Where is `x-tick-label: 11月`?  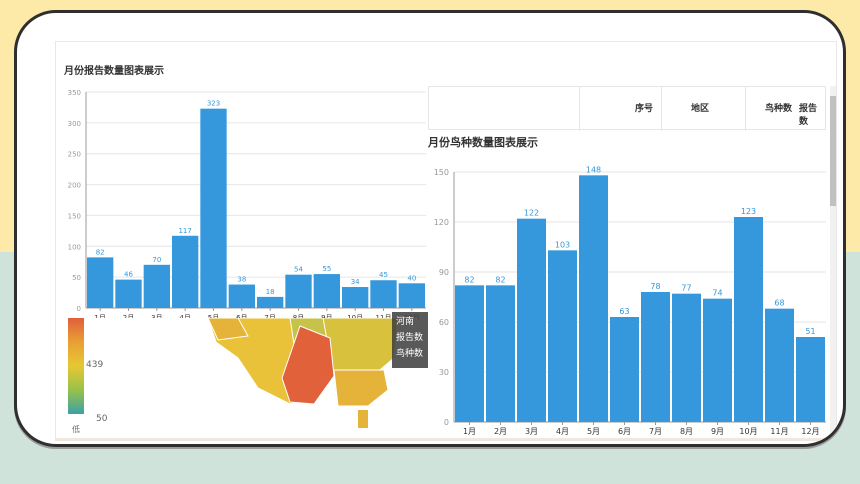 x-tick-label: 11月 is located at coordinates (779, 431).